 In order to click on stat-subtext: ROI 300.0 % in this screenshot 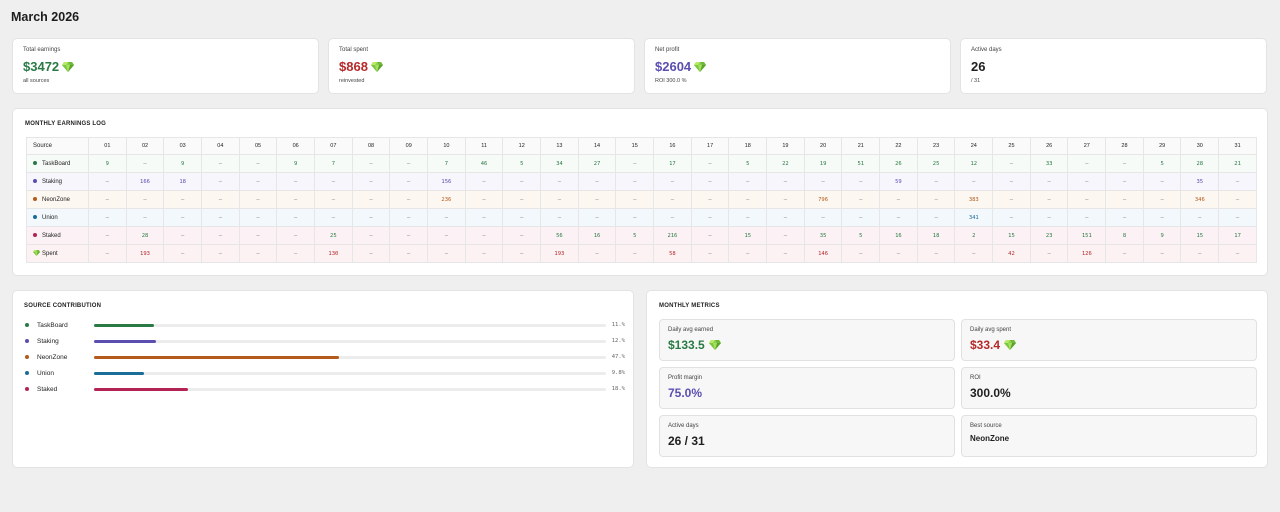, I will do `click(671, 81)`.